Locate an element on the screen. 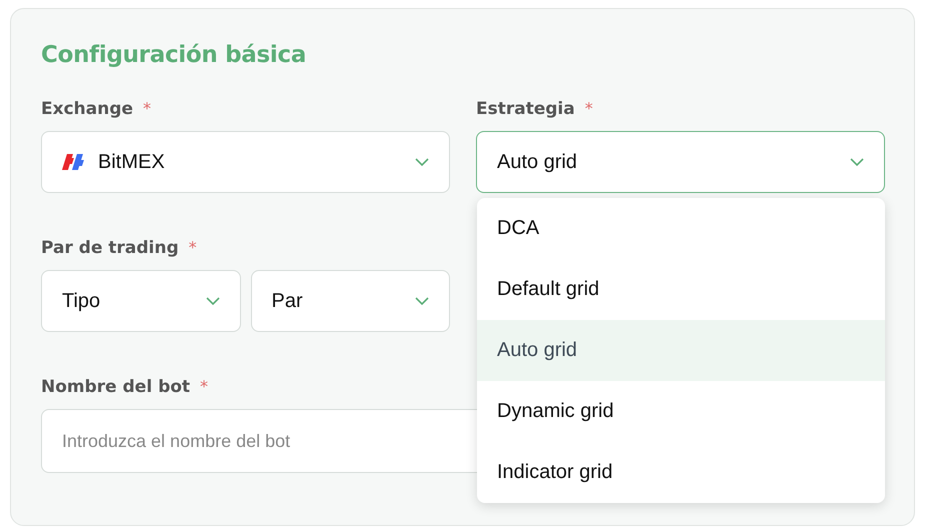  dropdown-option: Default grid is located at coordinates (681, 289).